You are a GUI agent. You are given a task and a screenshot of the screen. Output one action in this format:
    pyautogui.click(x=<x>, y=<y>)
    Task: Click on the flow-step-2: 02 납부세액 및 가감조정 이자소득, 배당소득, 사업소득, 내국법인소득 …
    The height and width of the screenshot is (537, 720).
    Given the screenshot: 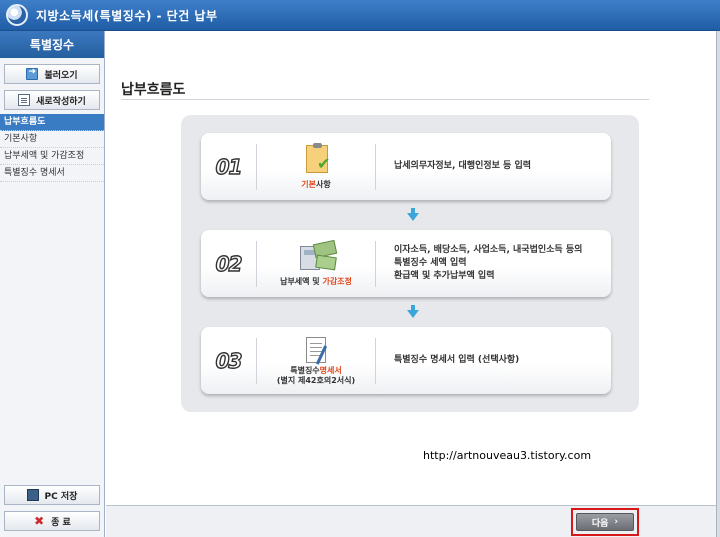 What is the action you would take?
    pyautogui.click(x=406, y=263)
    